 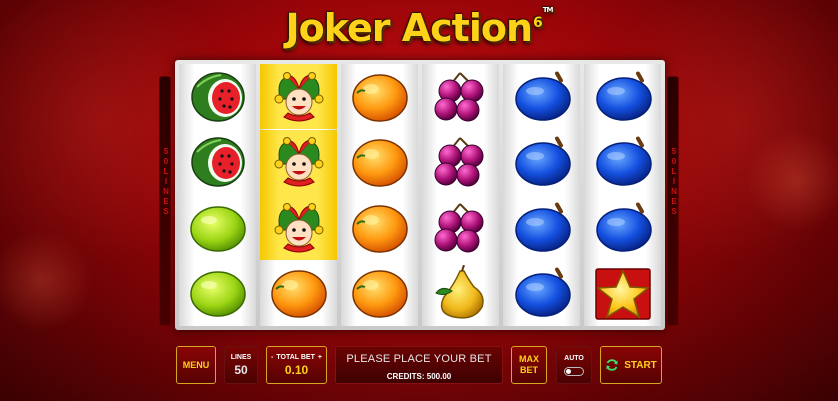 I want to click on lines-display: LINES 50, so click(x=241, y=365).